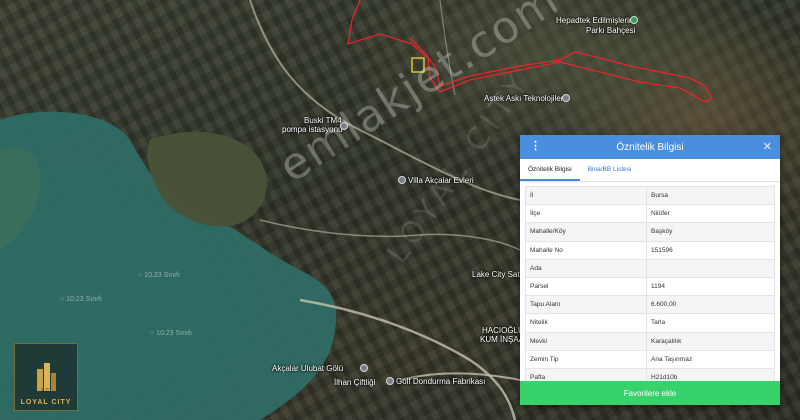 This screenshot has height=420, width=800. What do you see at coordinates (710, 214) in the screenshot?
I see `attribute-value: Nilüfer` at bounding box center [710, 214].